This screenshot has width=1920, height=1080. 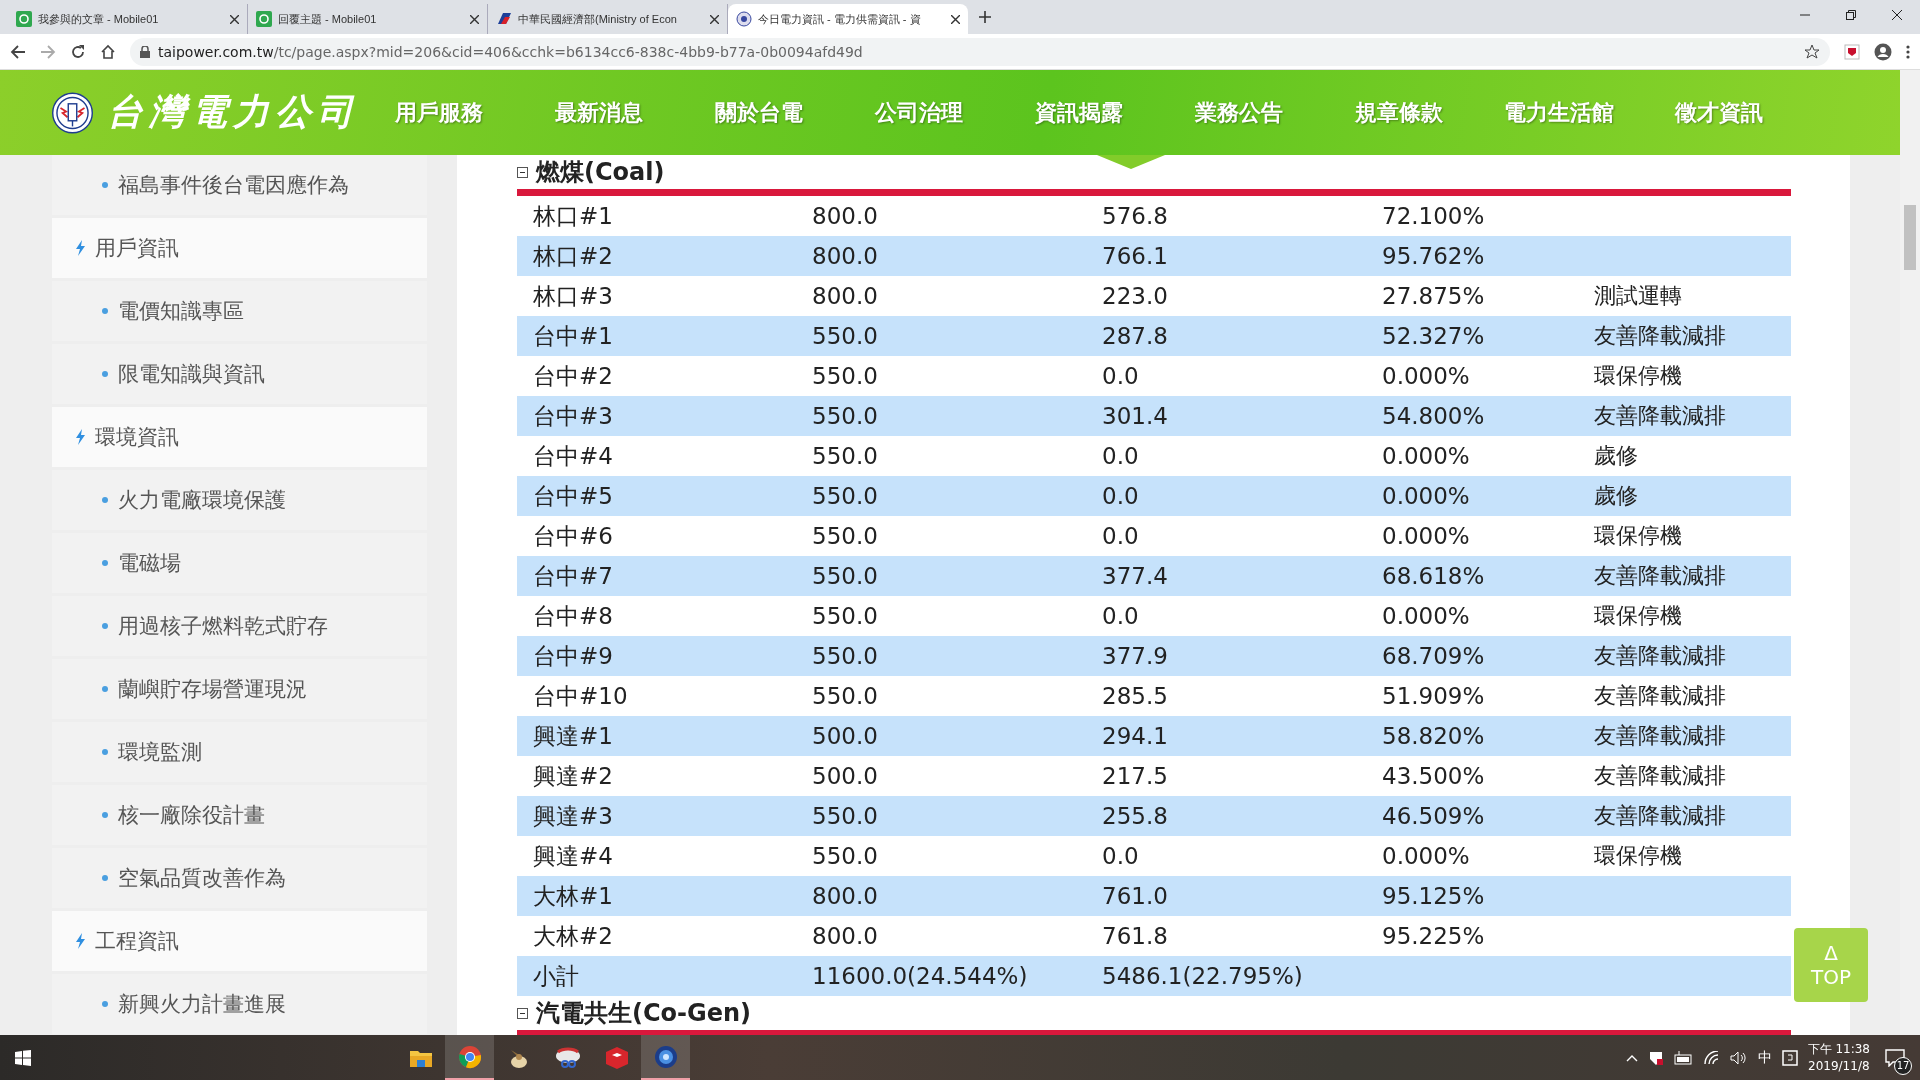 I want to click on item-label: 環境監測, so click(x=160, y=752).